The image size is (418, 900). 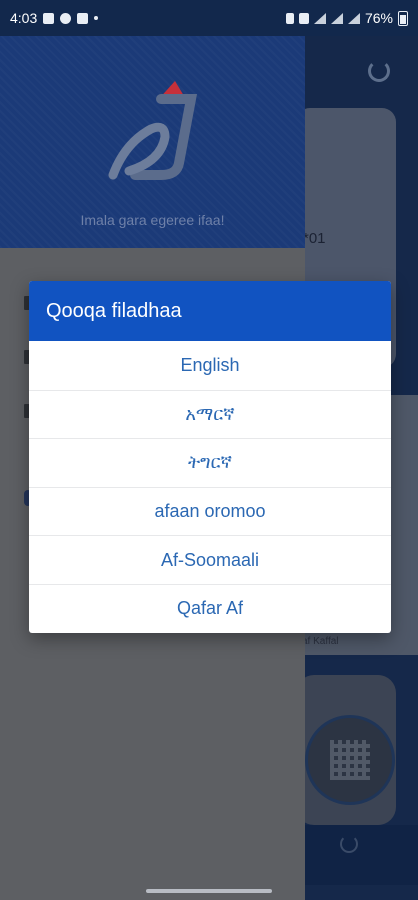 I want to click on qr-scan-button, so click(x=350, y=760).